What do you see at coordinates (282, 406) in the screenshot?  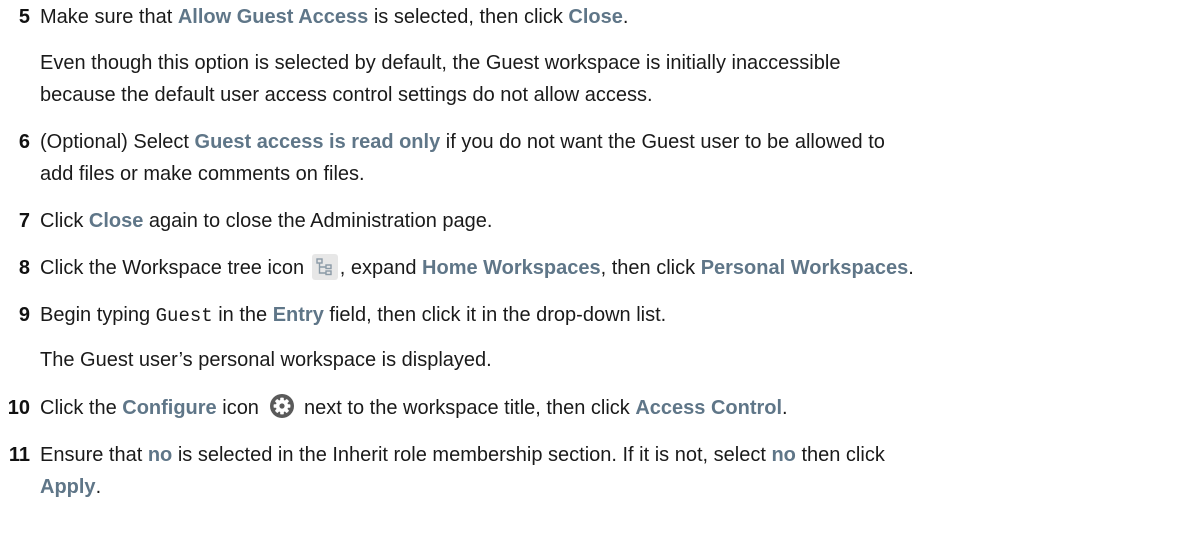 I see `gear-icon` at bounding box center [282, 406].